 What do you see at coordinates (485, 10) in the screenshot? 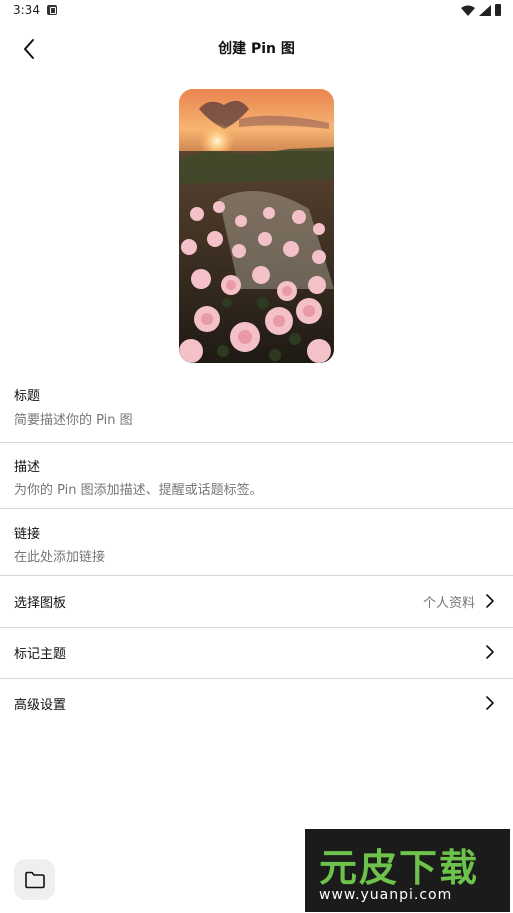
I see `signal-icon` at bounding box center [485, 10].